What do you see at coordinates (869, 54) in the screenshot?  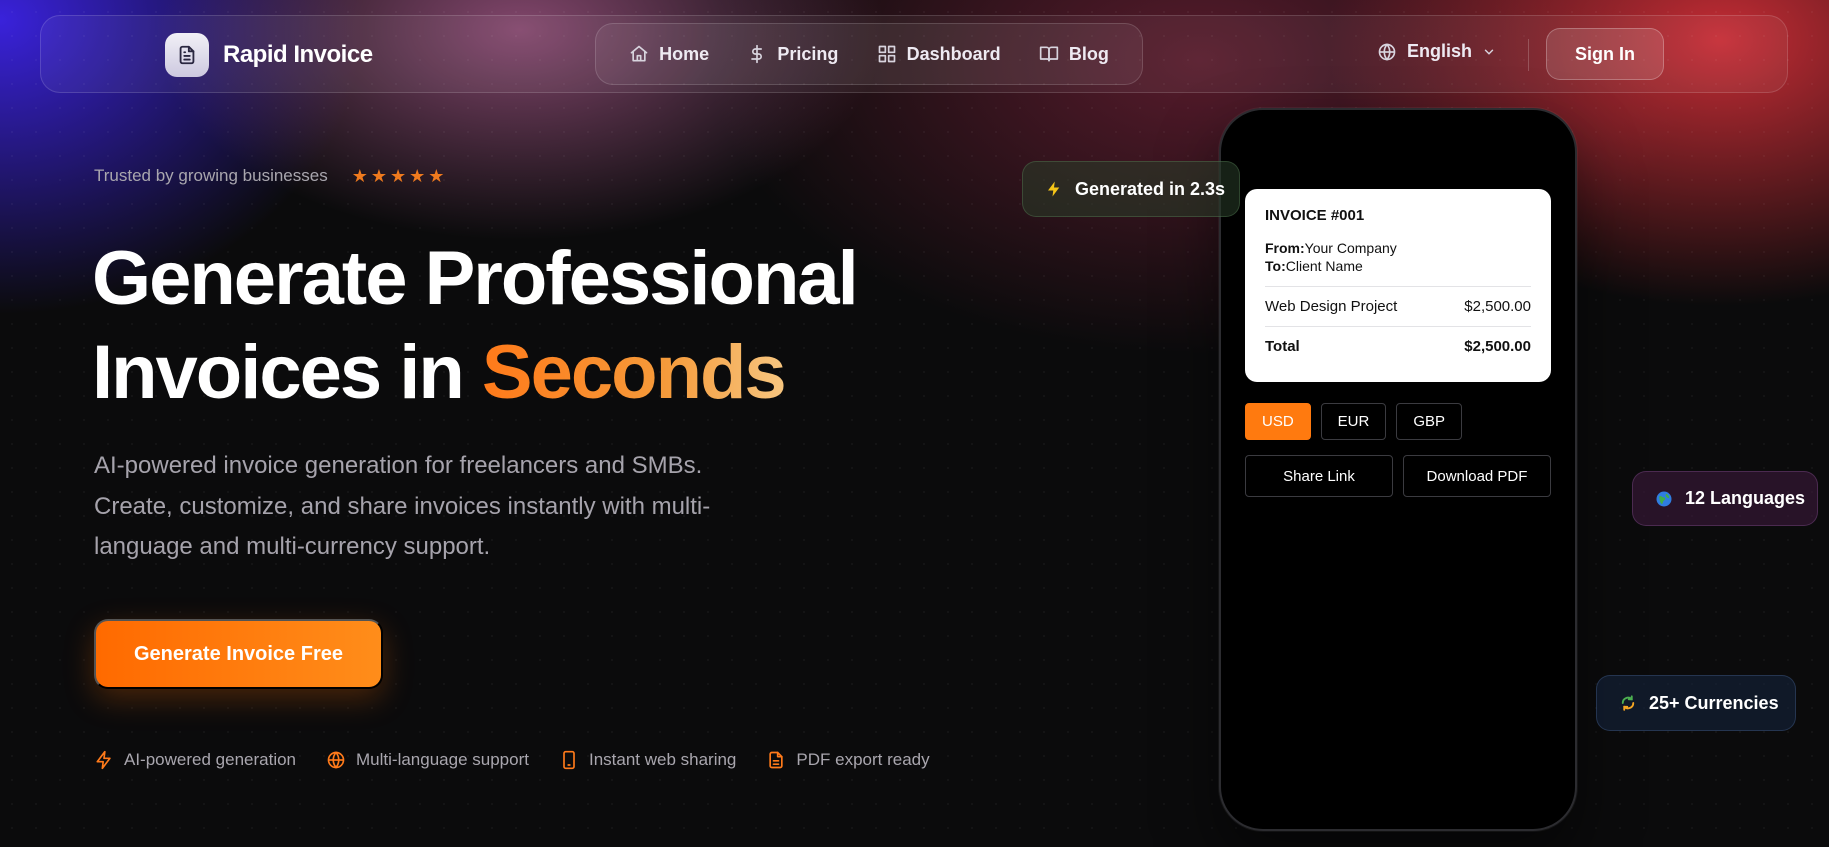 I see `main-nav: Home Pricing Dashboard Blog` at bounding box center [869, 54].